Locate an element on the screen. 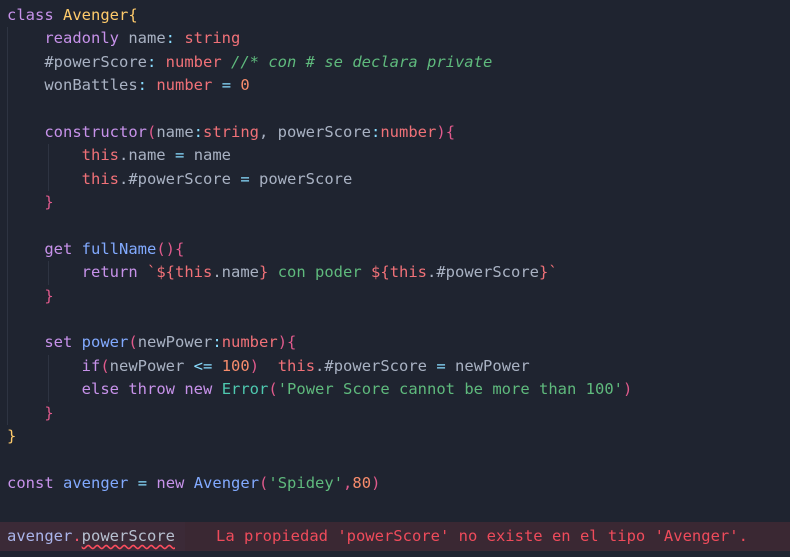  code-line: this.#powerScore = powerScore is located at coordinates (395, 179).